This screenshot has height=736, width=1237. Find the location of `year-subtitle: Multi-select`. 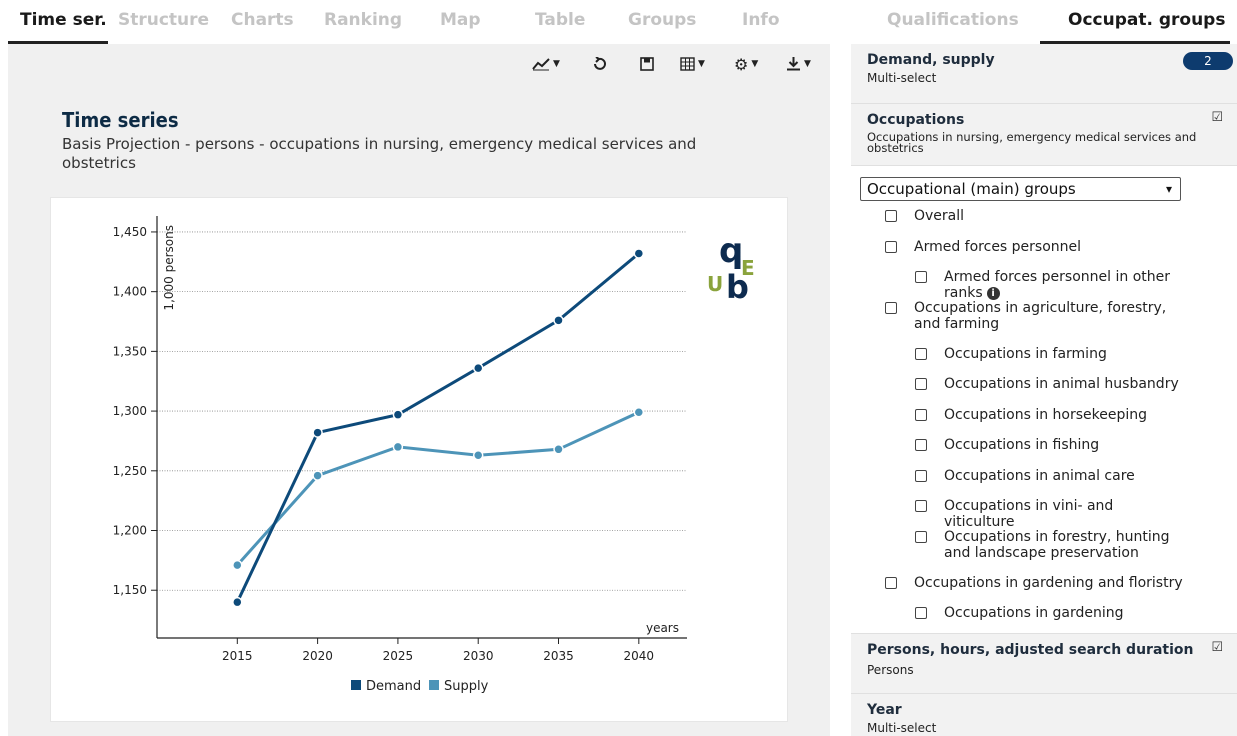

year-subtitle: Multi-select is located at coordinates (902, 728).